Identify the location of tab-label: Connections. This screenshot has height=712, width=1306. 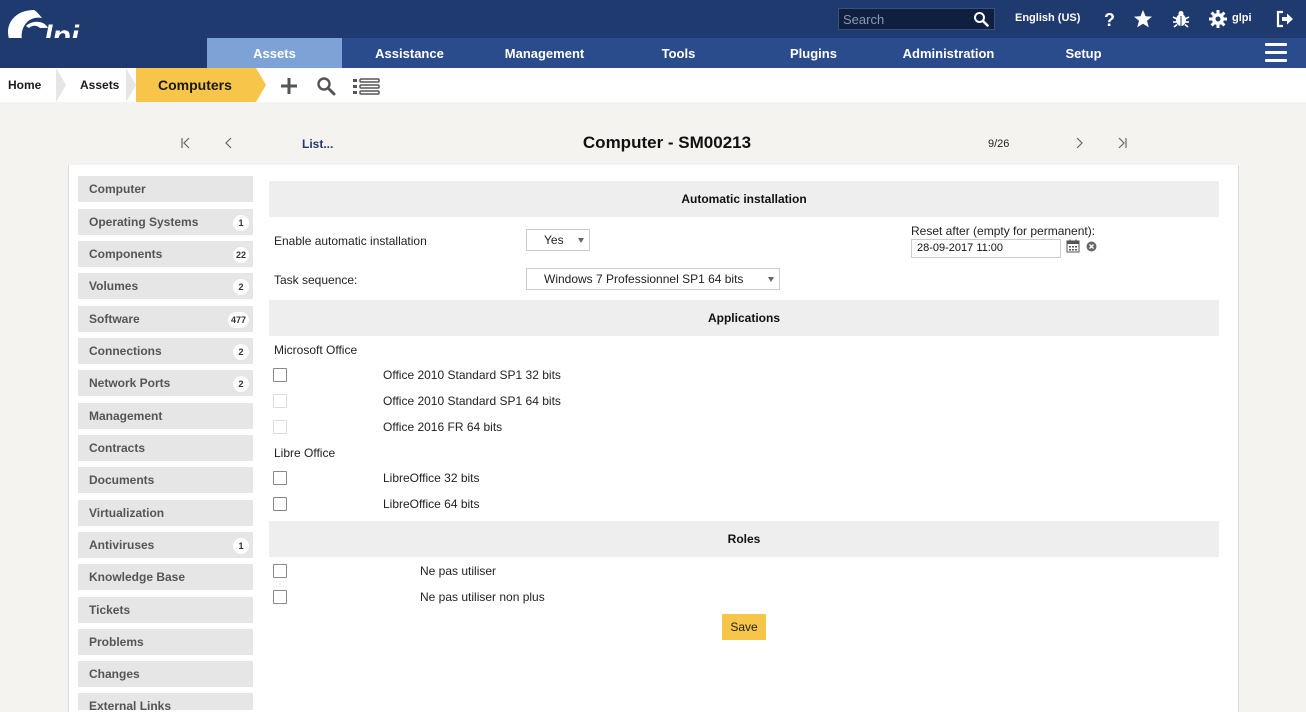
(125, 351).